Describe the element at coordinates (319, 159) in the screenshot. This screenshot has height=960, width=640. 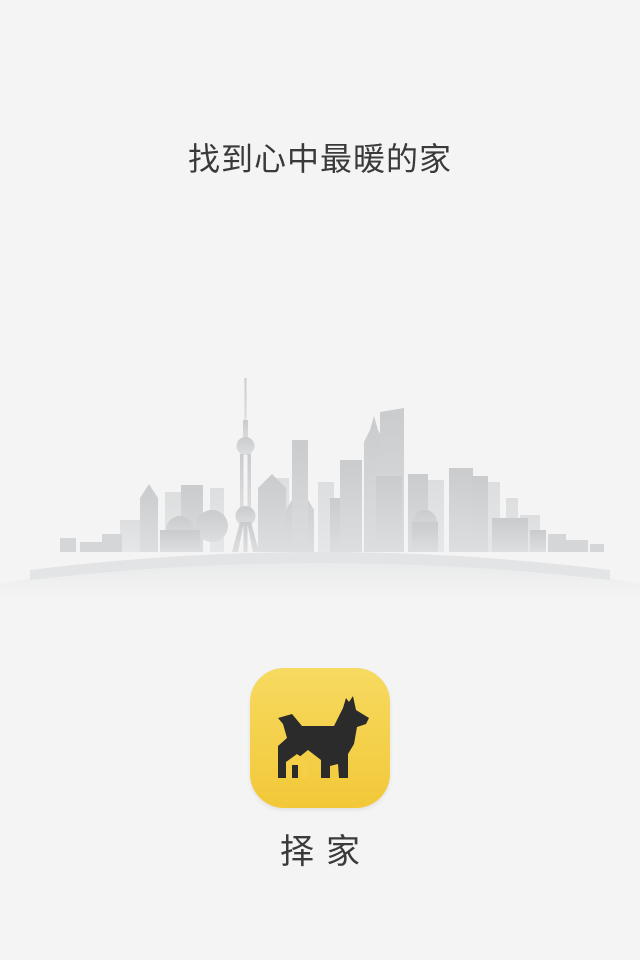
I see `splash-tagline: 找到心中最暖的家` at that location.